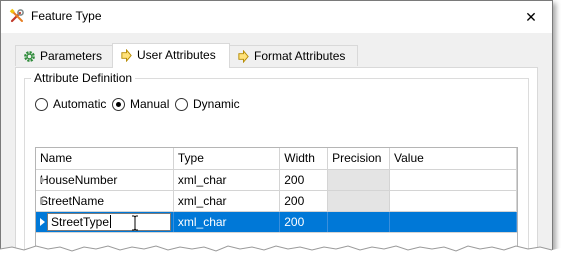 The height and width of the screenshot is (265, 561). Describe the element at coordinates (176, 55) in the screenshot. I see `tab-label: User Attributes` at that location.